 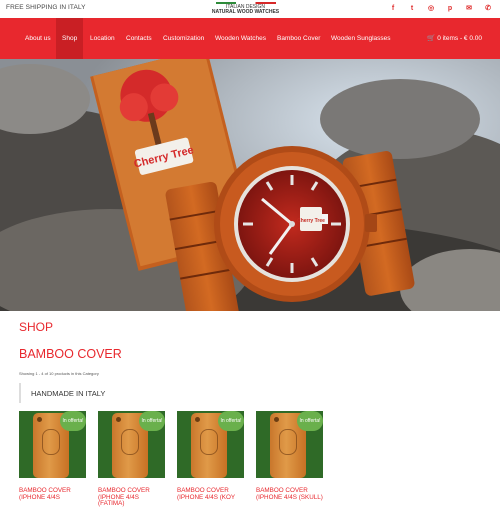 I want to click on nav-item-about-us: About us, so click(x=38, y=38).